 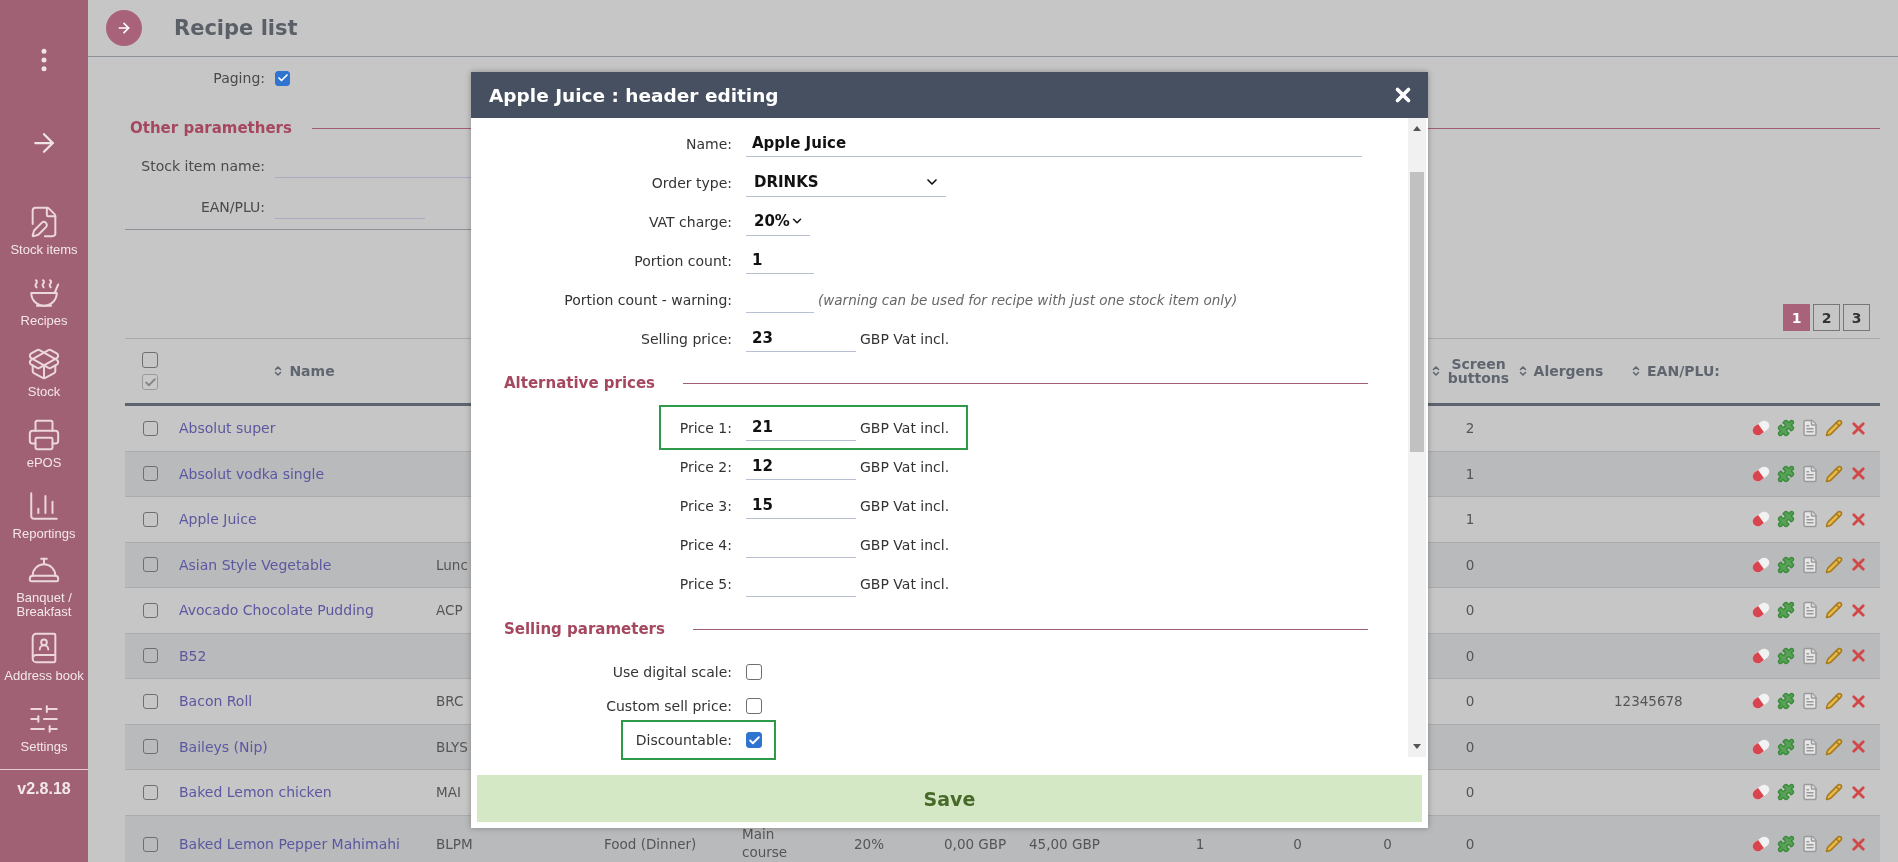 I want to click on table-cell-text: Lunc, so click(x=451, y=564).